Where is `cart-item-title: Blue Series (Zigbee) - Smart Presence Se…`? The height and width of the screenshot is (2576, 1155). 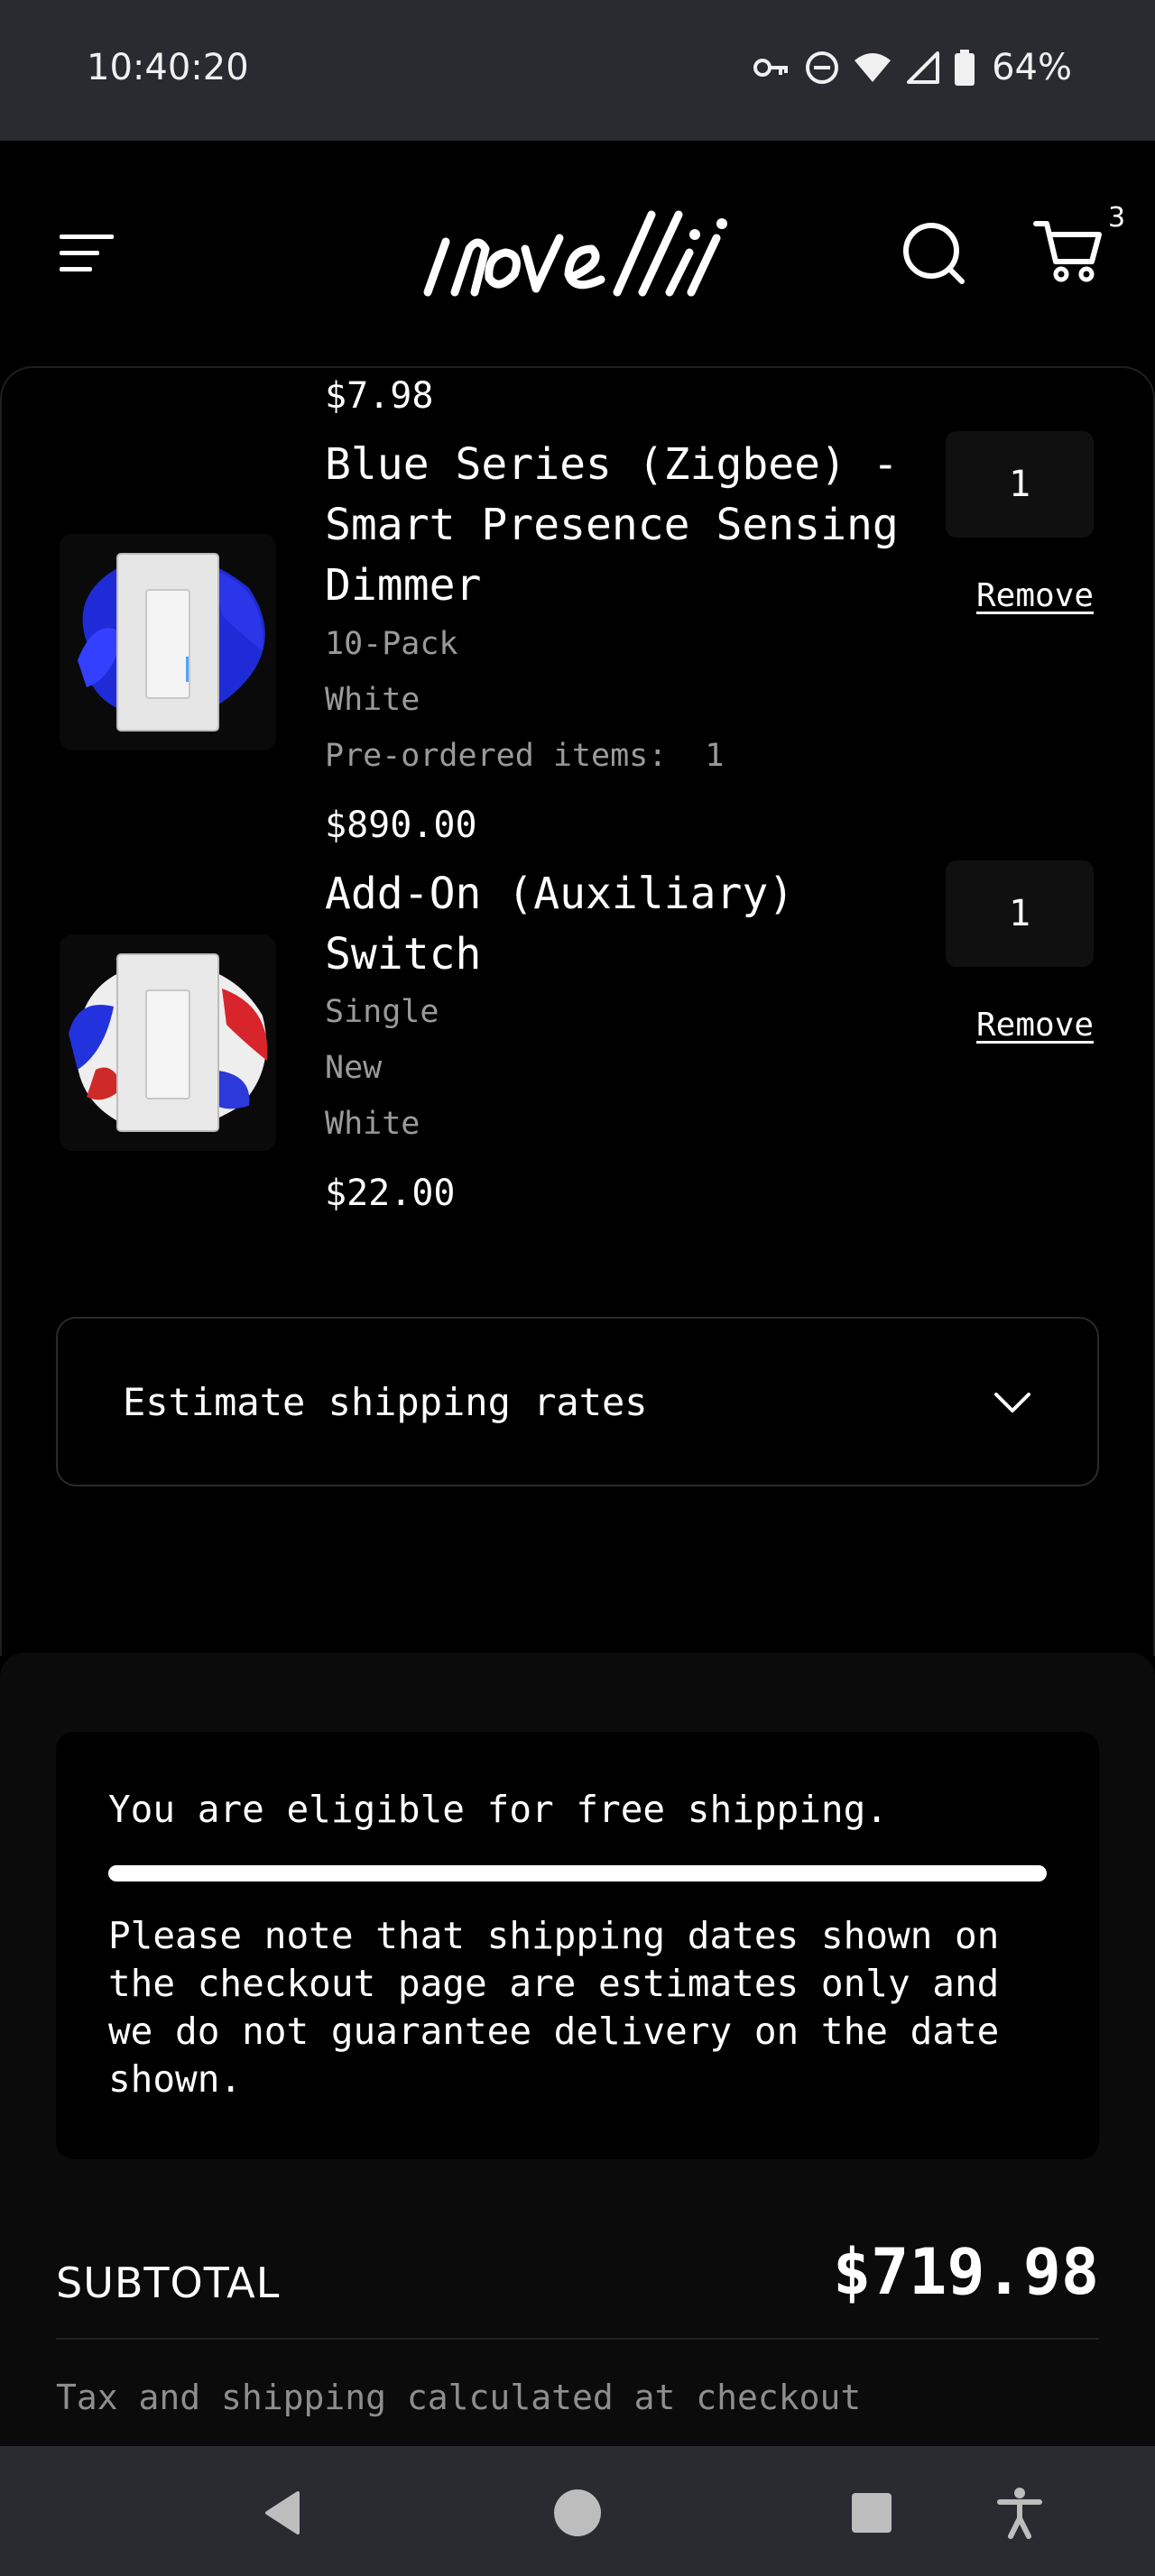
cart-item-title: Blue Series (Zigbee) - Smart Presence Se… is located at coordinates (612, 526).